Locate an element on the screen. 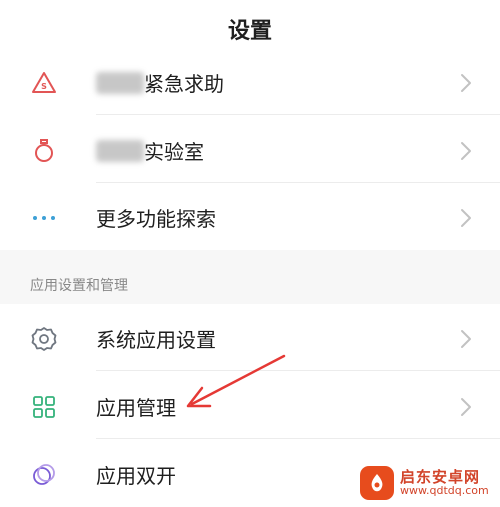 The image size is (500, 507). settings-item-label: 实验室 is located at coordinates (174, 152).